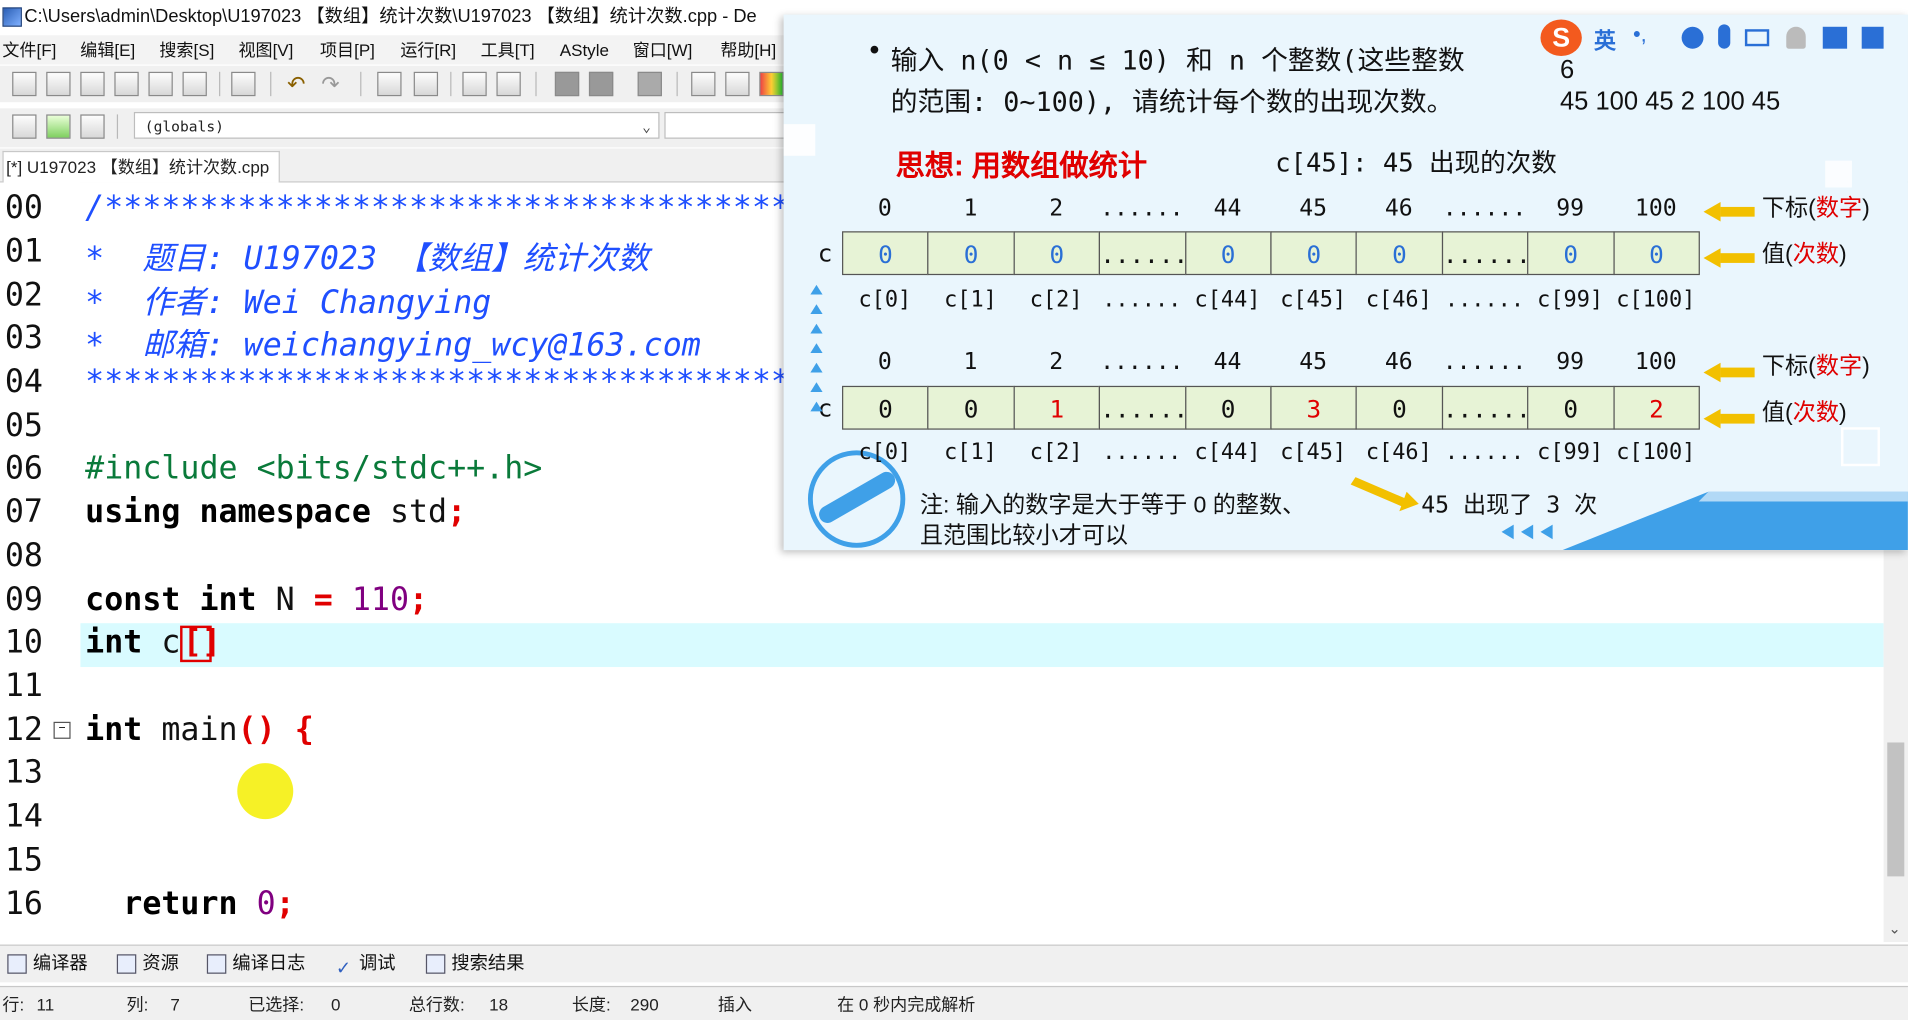 This screenshot has width=1908, height=1020. What do you see at coordinates (126, 84) in the screenshot?
I see `save-all-icon` at bounding box center [126, 84].